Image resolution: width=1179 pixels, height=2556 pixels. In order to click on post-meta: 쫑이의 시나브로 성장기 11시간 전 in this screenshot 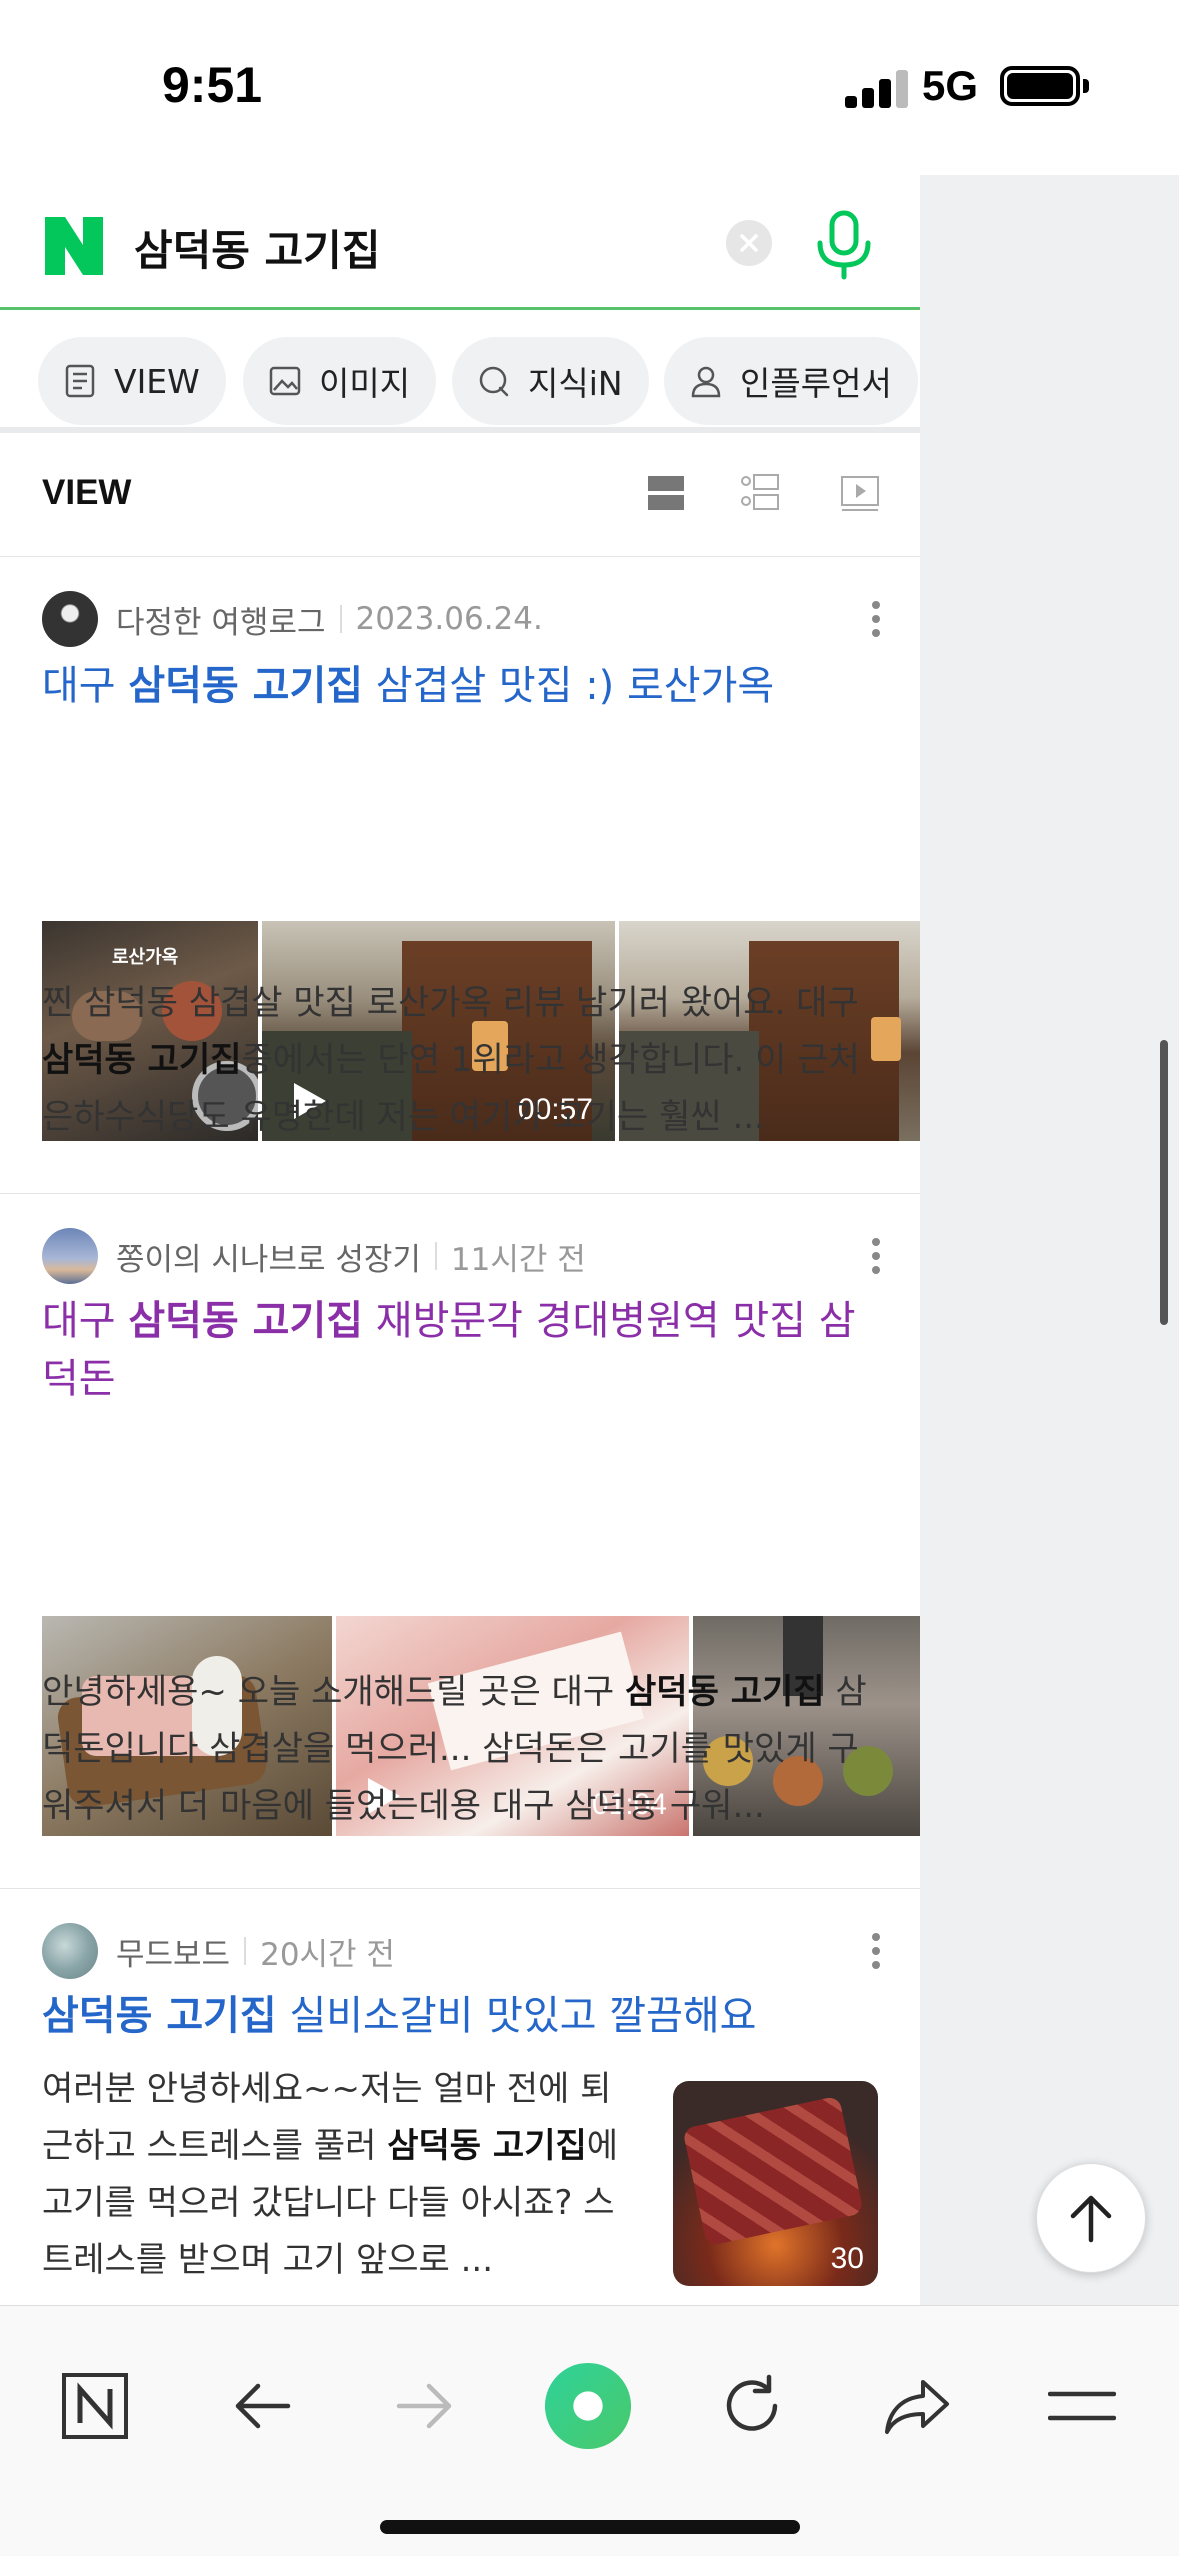, I will do `click(314, 1256)`.